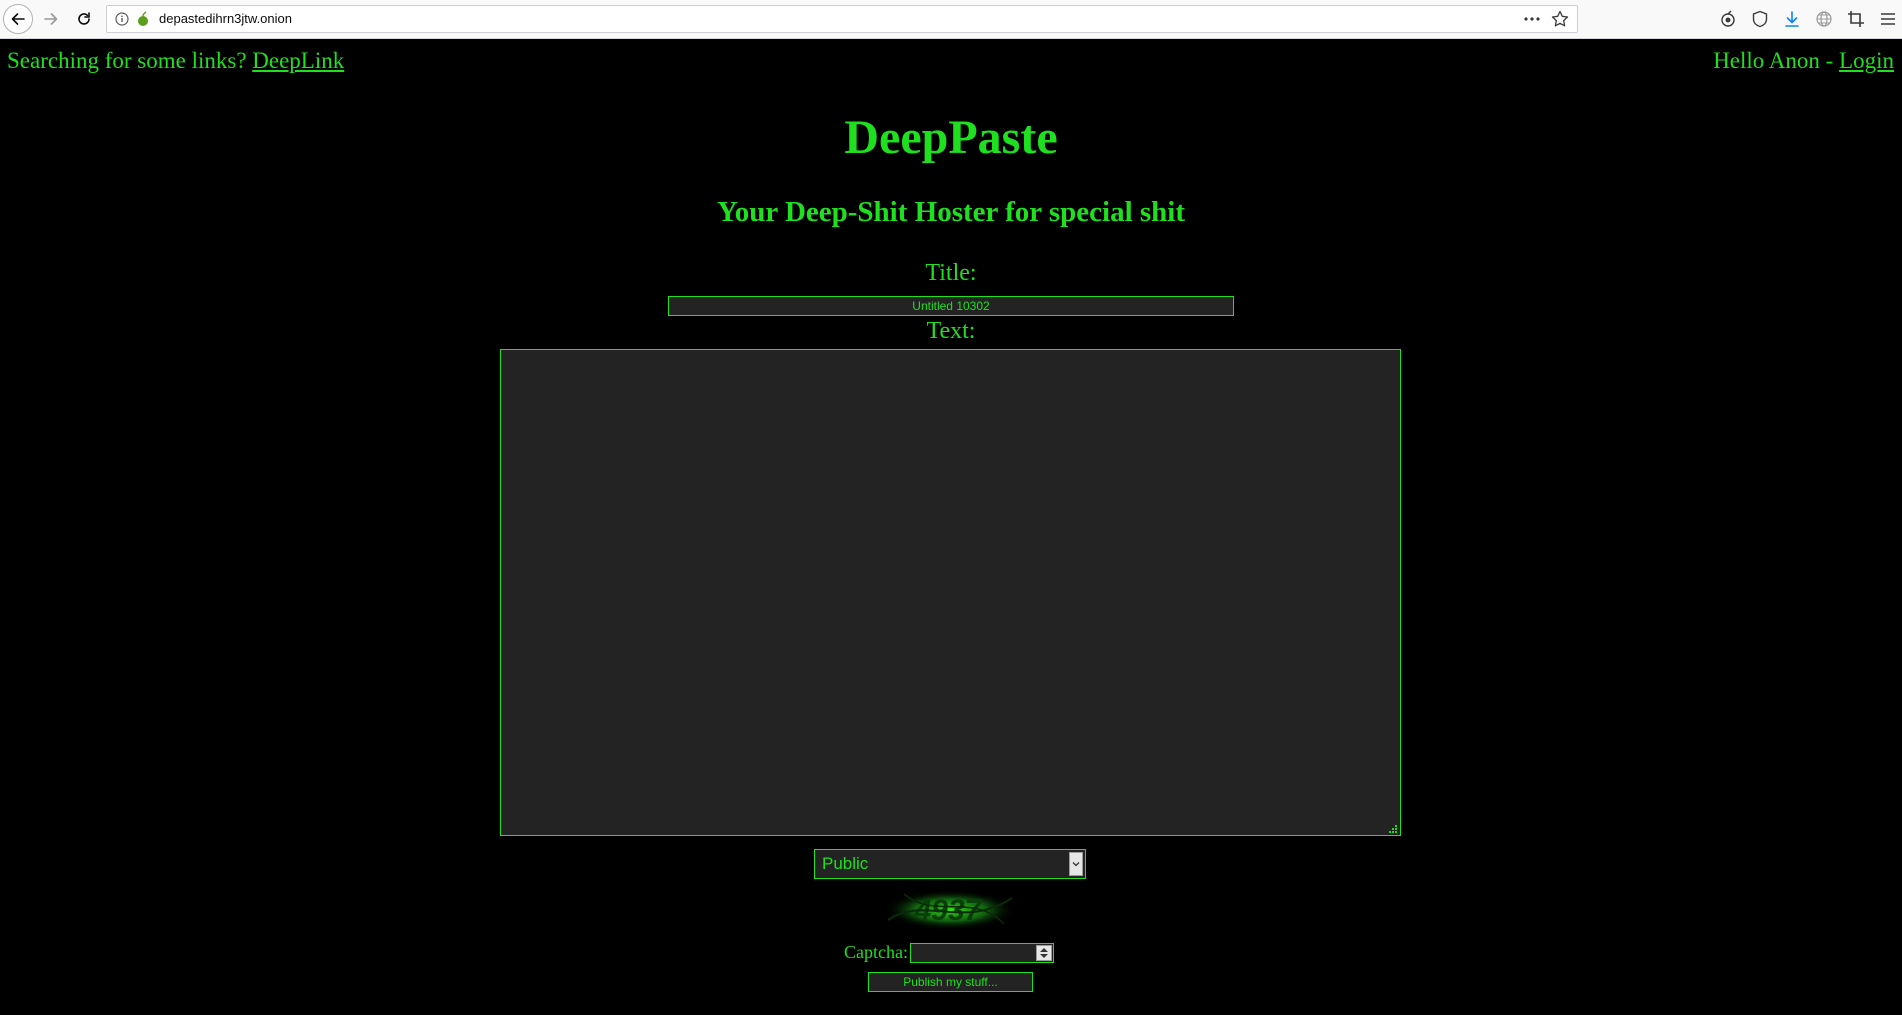 This screenshot has width=1902, height=1015. I want to click on arrow-left-icon, so click(18, 19).